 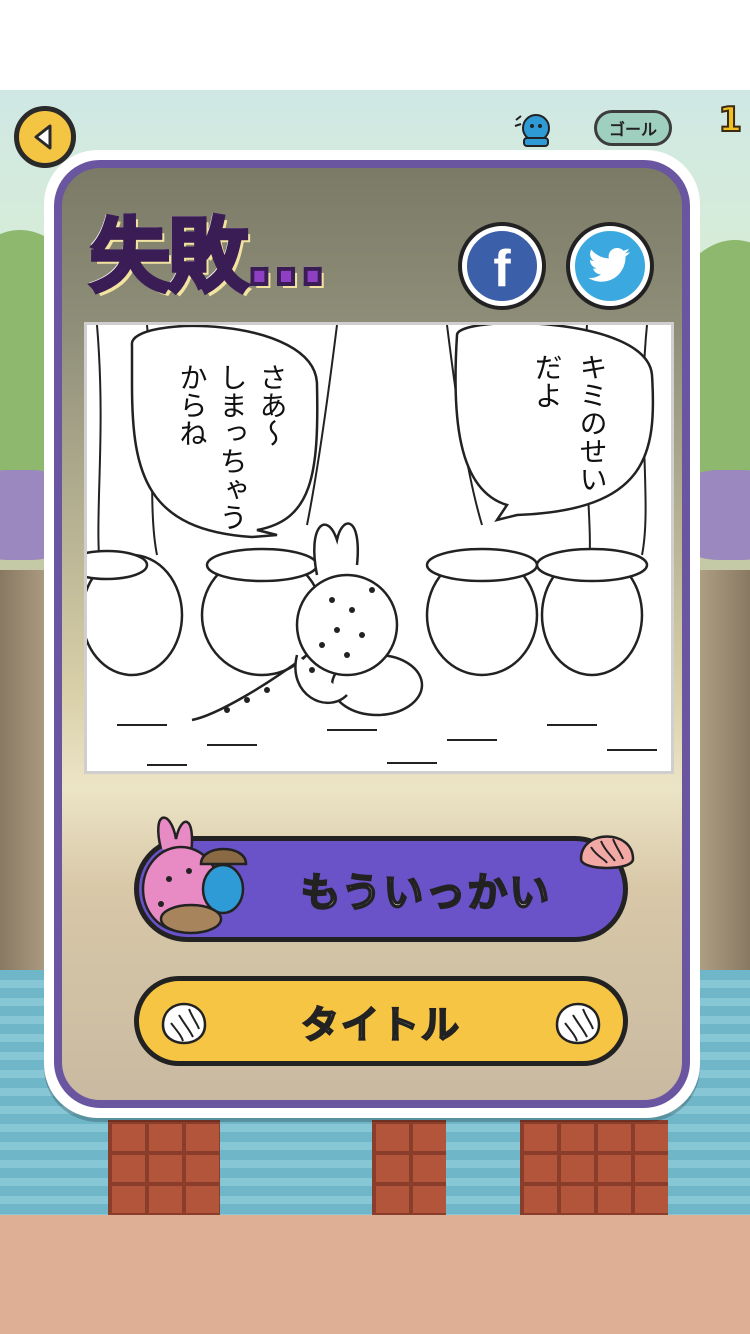 I want to click on back-arrow-icon, so click(x=43, y=137).